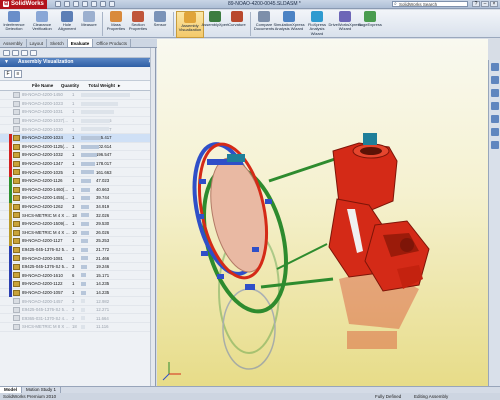 Image resolution: width=500 pixels, height=400 pixels. What do you see at coordinates (23, 4) in the screenshot?
I see `solidworks-logo: ᗺ SolidWorks` at bounding box center [23, 4].